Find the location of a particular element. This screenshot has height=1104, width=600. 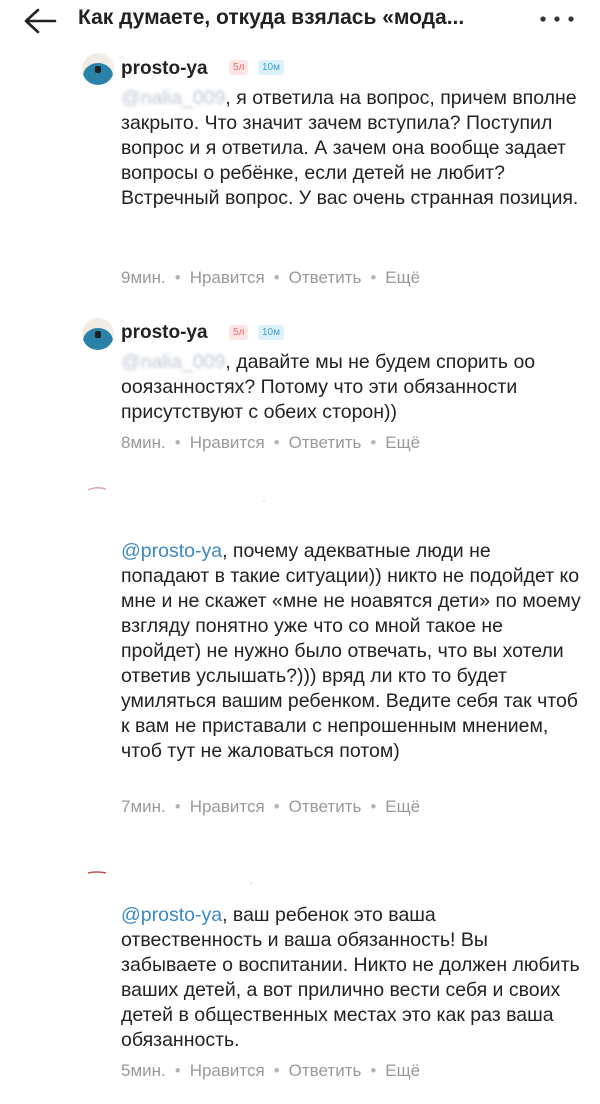

comment-actions: 7мин. • Нравится • Ответить • Ещё is located at coordinates (271, 806).